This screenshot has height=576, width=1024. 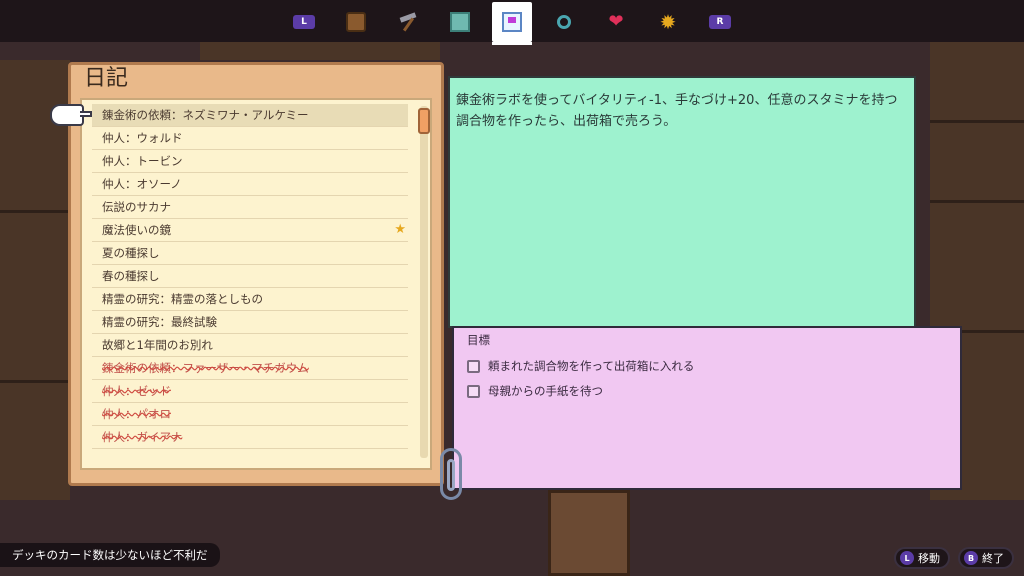 I want to click on backpack-icon, so click(x=356, y=22).